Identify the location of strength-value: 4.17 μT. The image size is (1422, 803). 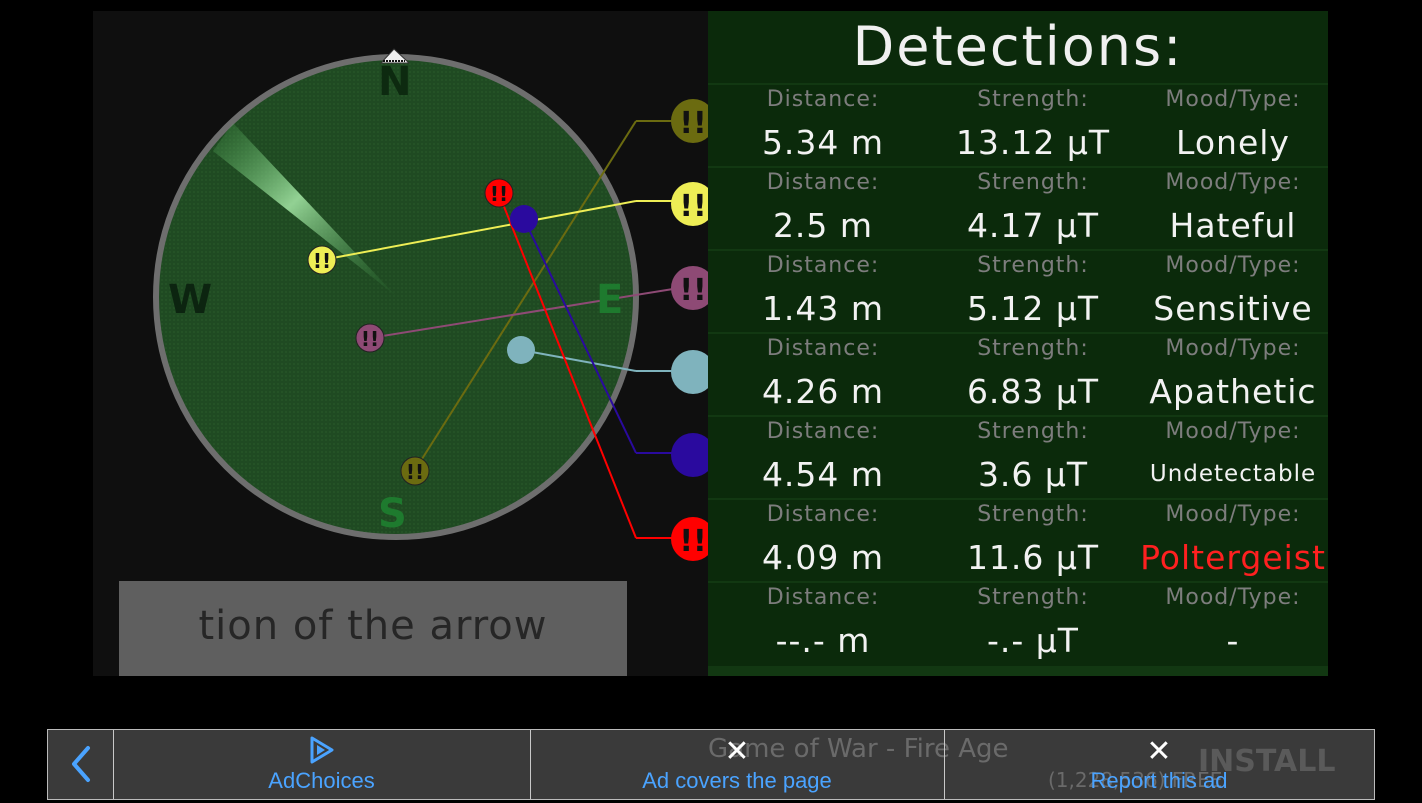
(1033, 225).